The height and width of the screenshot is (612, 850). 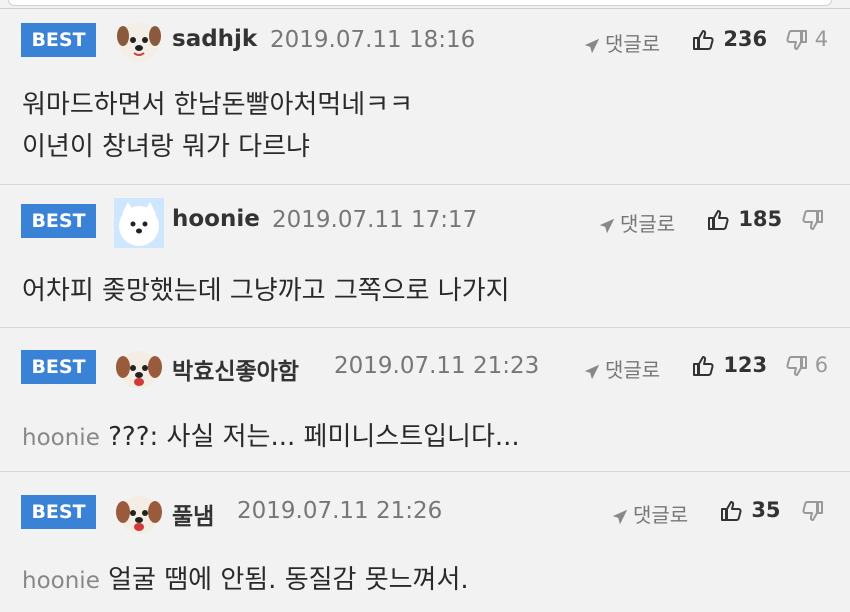 I want to click on dislike-button: 4, so click(x=806, y=39).